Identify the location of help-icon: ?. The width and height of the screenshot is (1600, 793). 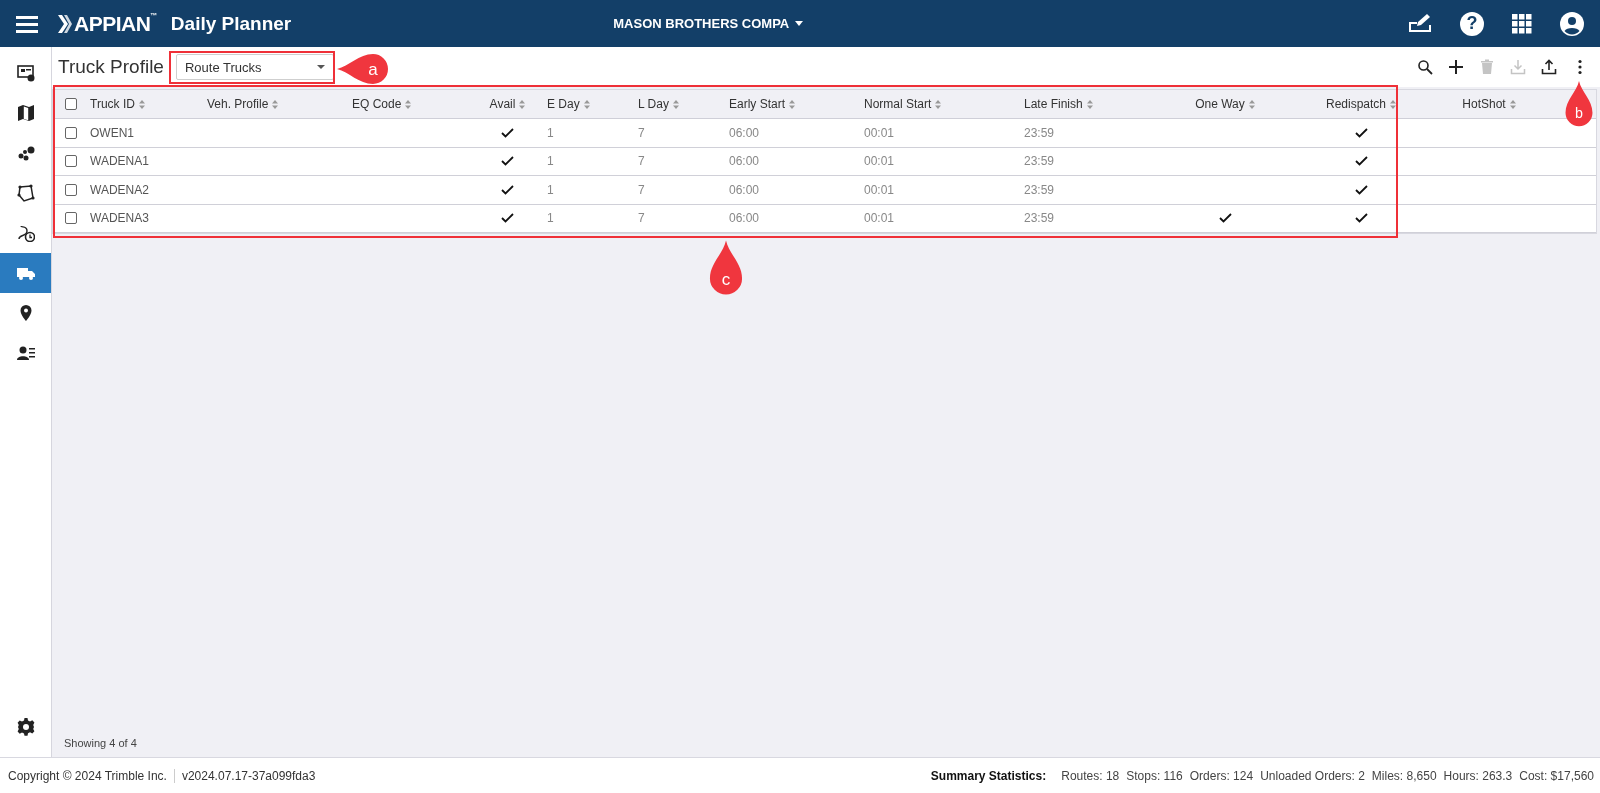
(1472, 23).